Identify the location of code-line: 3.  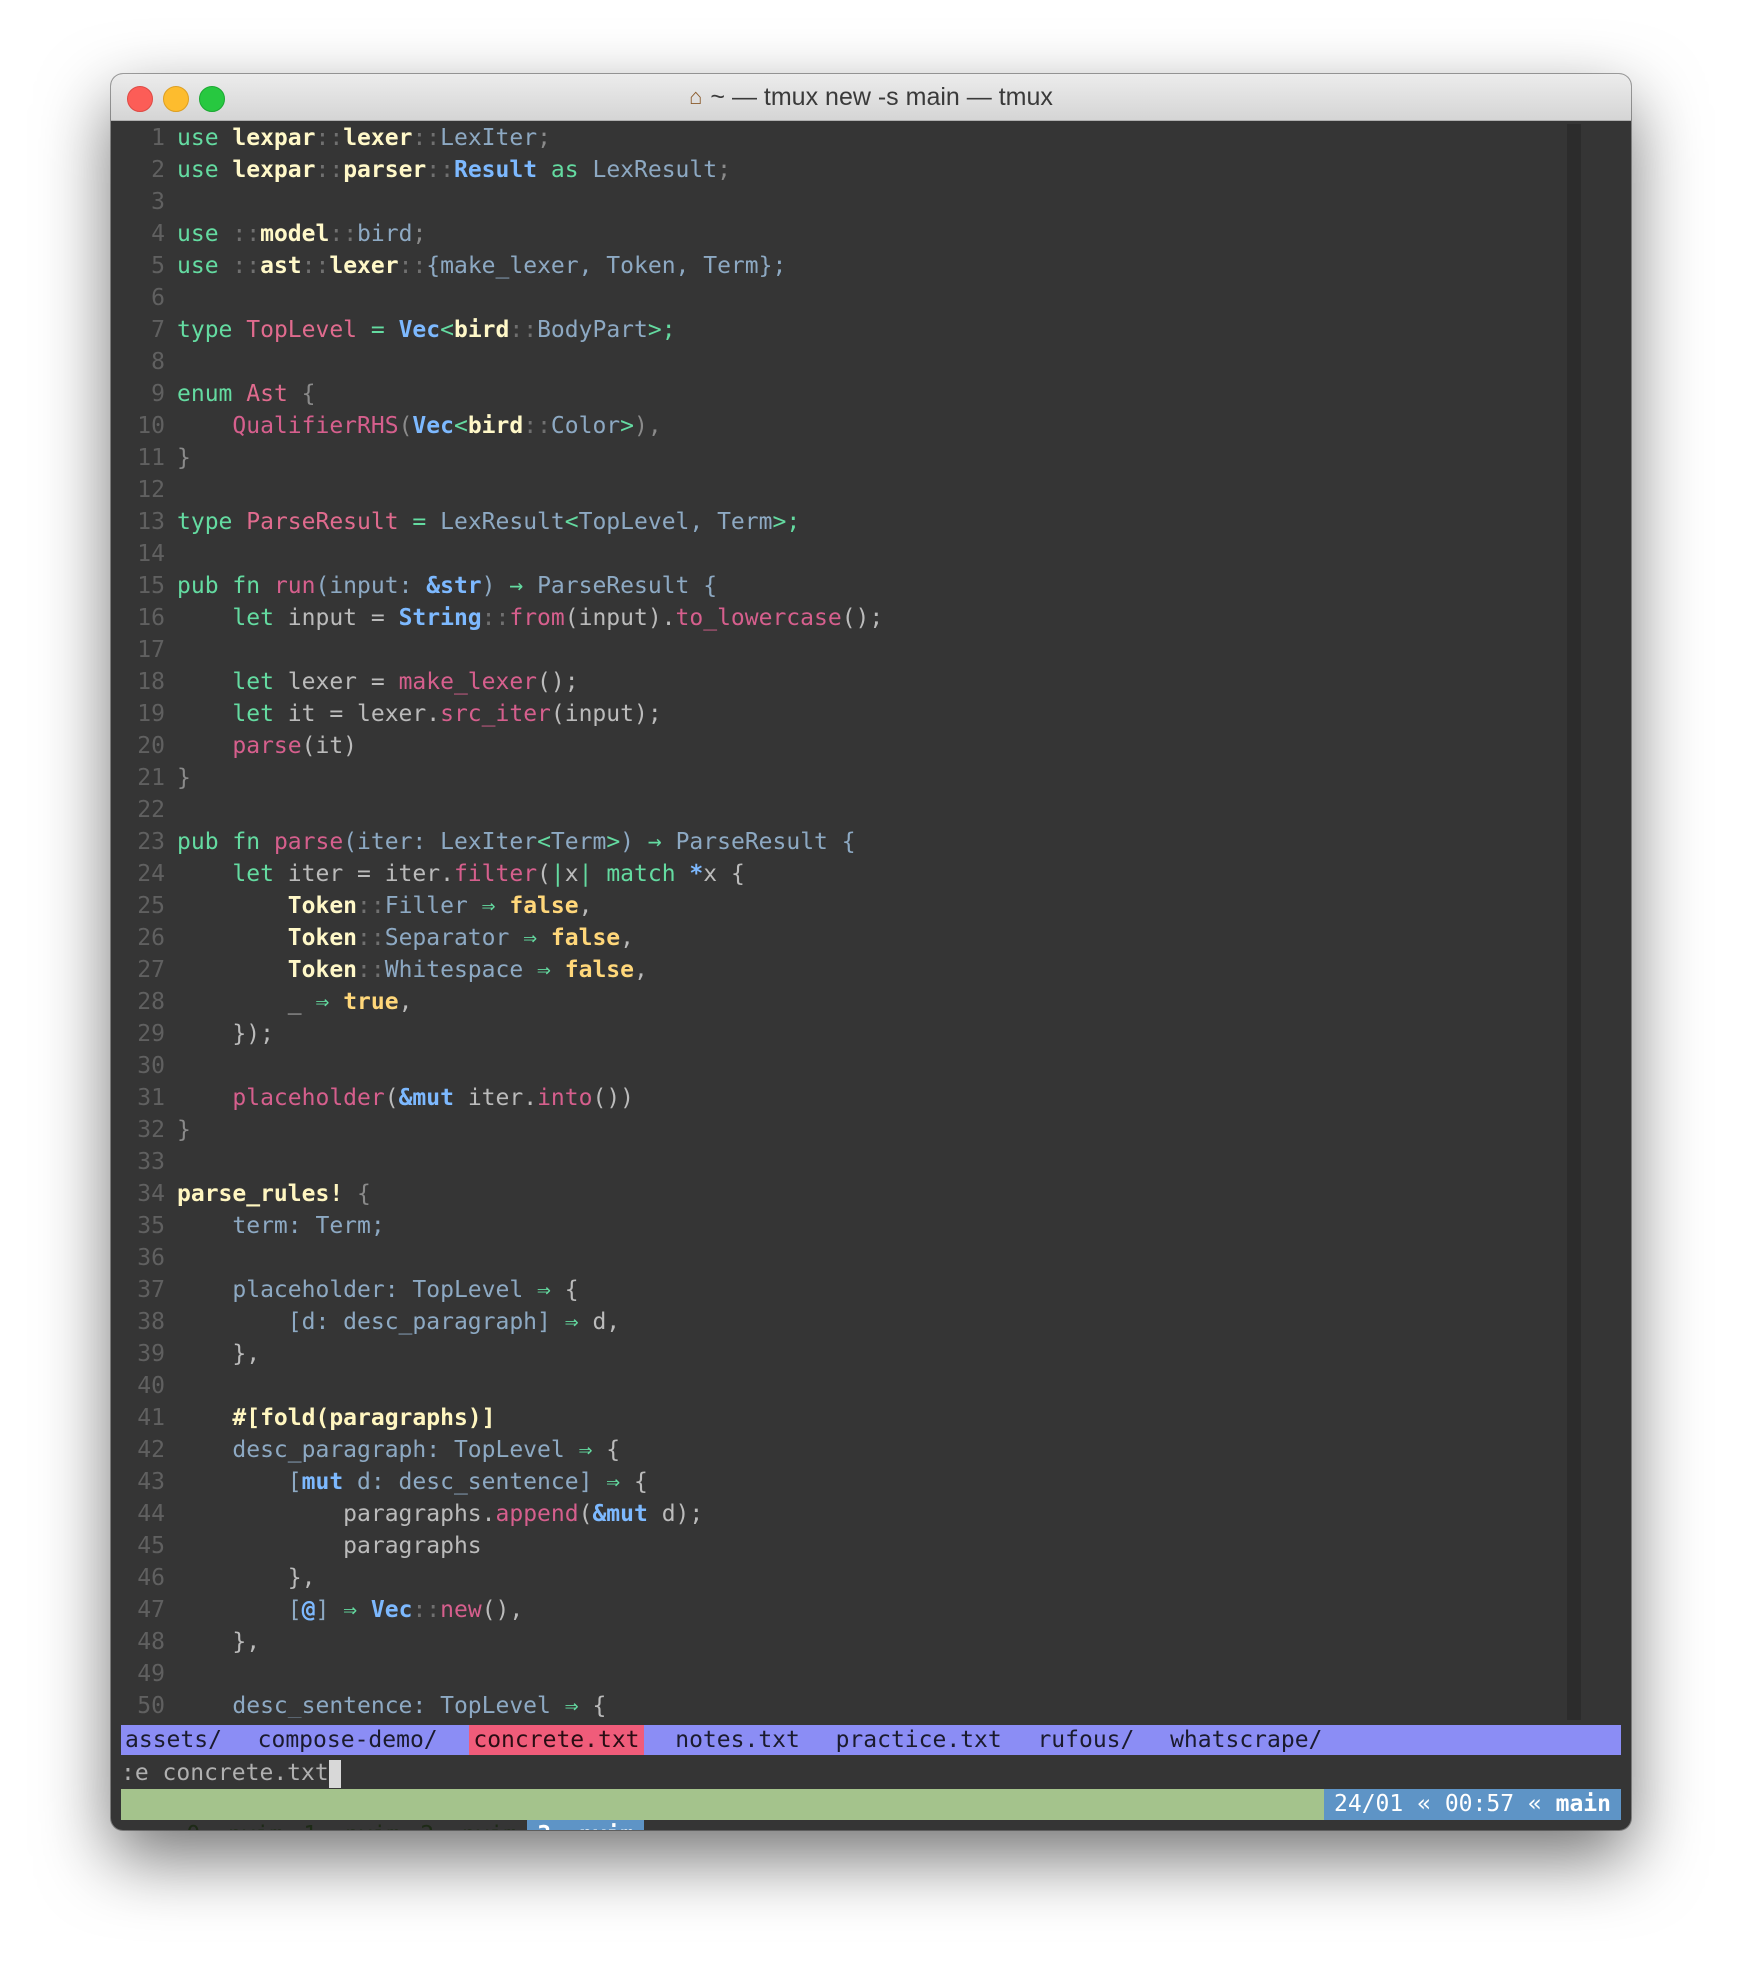
(851, 202).